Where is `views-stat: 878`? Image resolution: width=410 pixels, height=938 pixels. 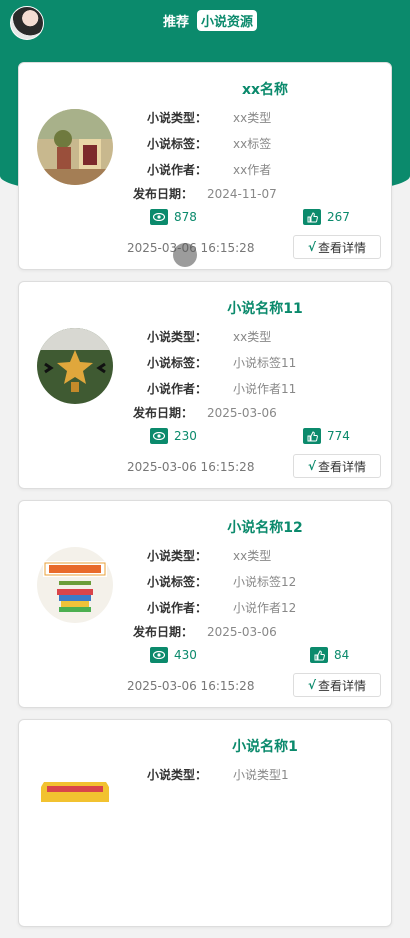
views-stat: 878 is located at coordinates (173, 217).